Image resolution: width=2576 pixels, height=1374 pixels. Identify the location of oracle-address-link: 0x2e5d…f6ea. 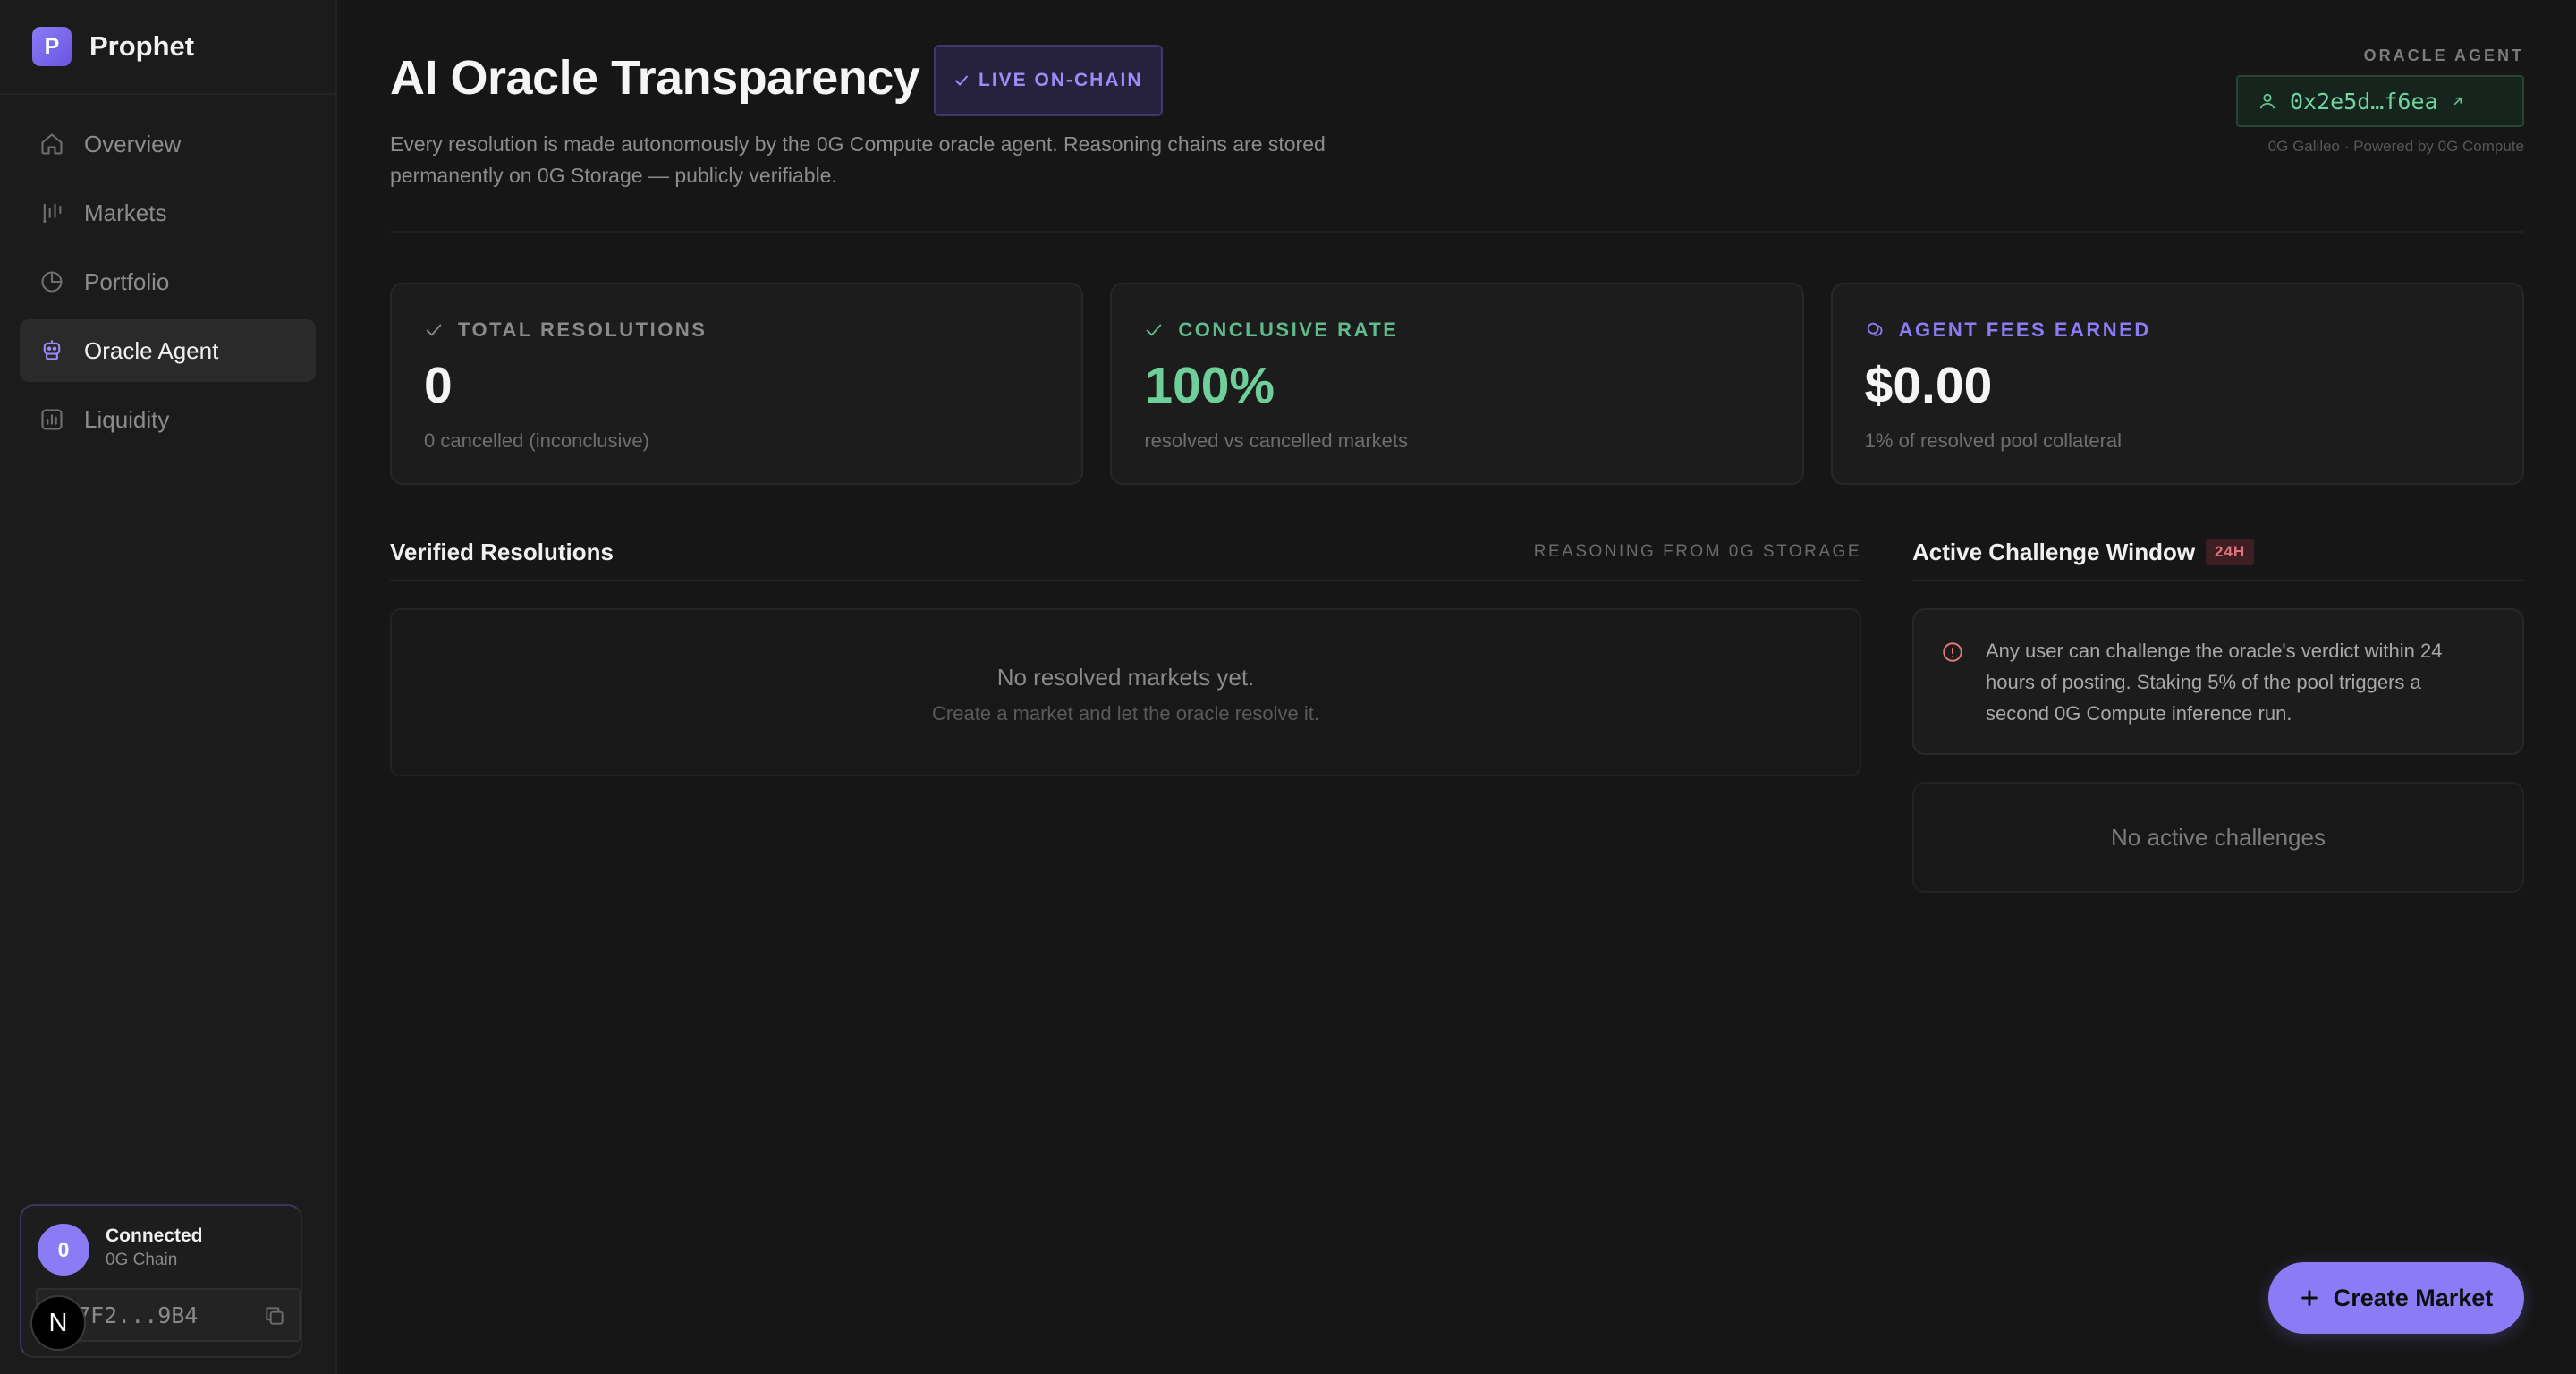
(2380, 101).